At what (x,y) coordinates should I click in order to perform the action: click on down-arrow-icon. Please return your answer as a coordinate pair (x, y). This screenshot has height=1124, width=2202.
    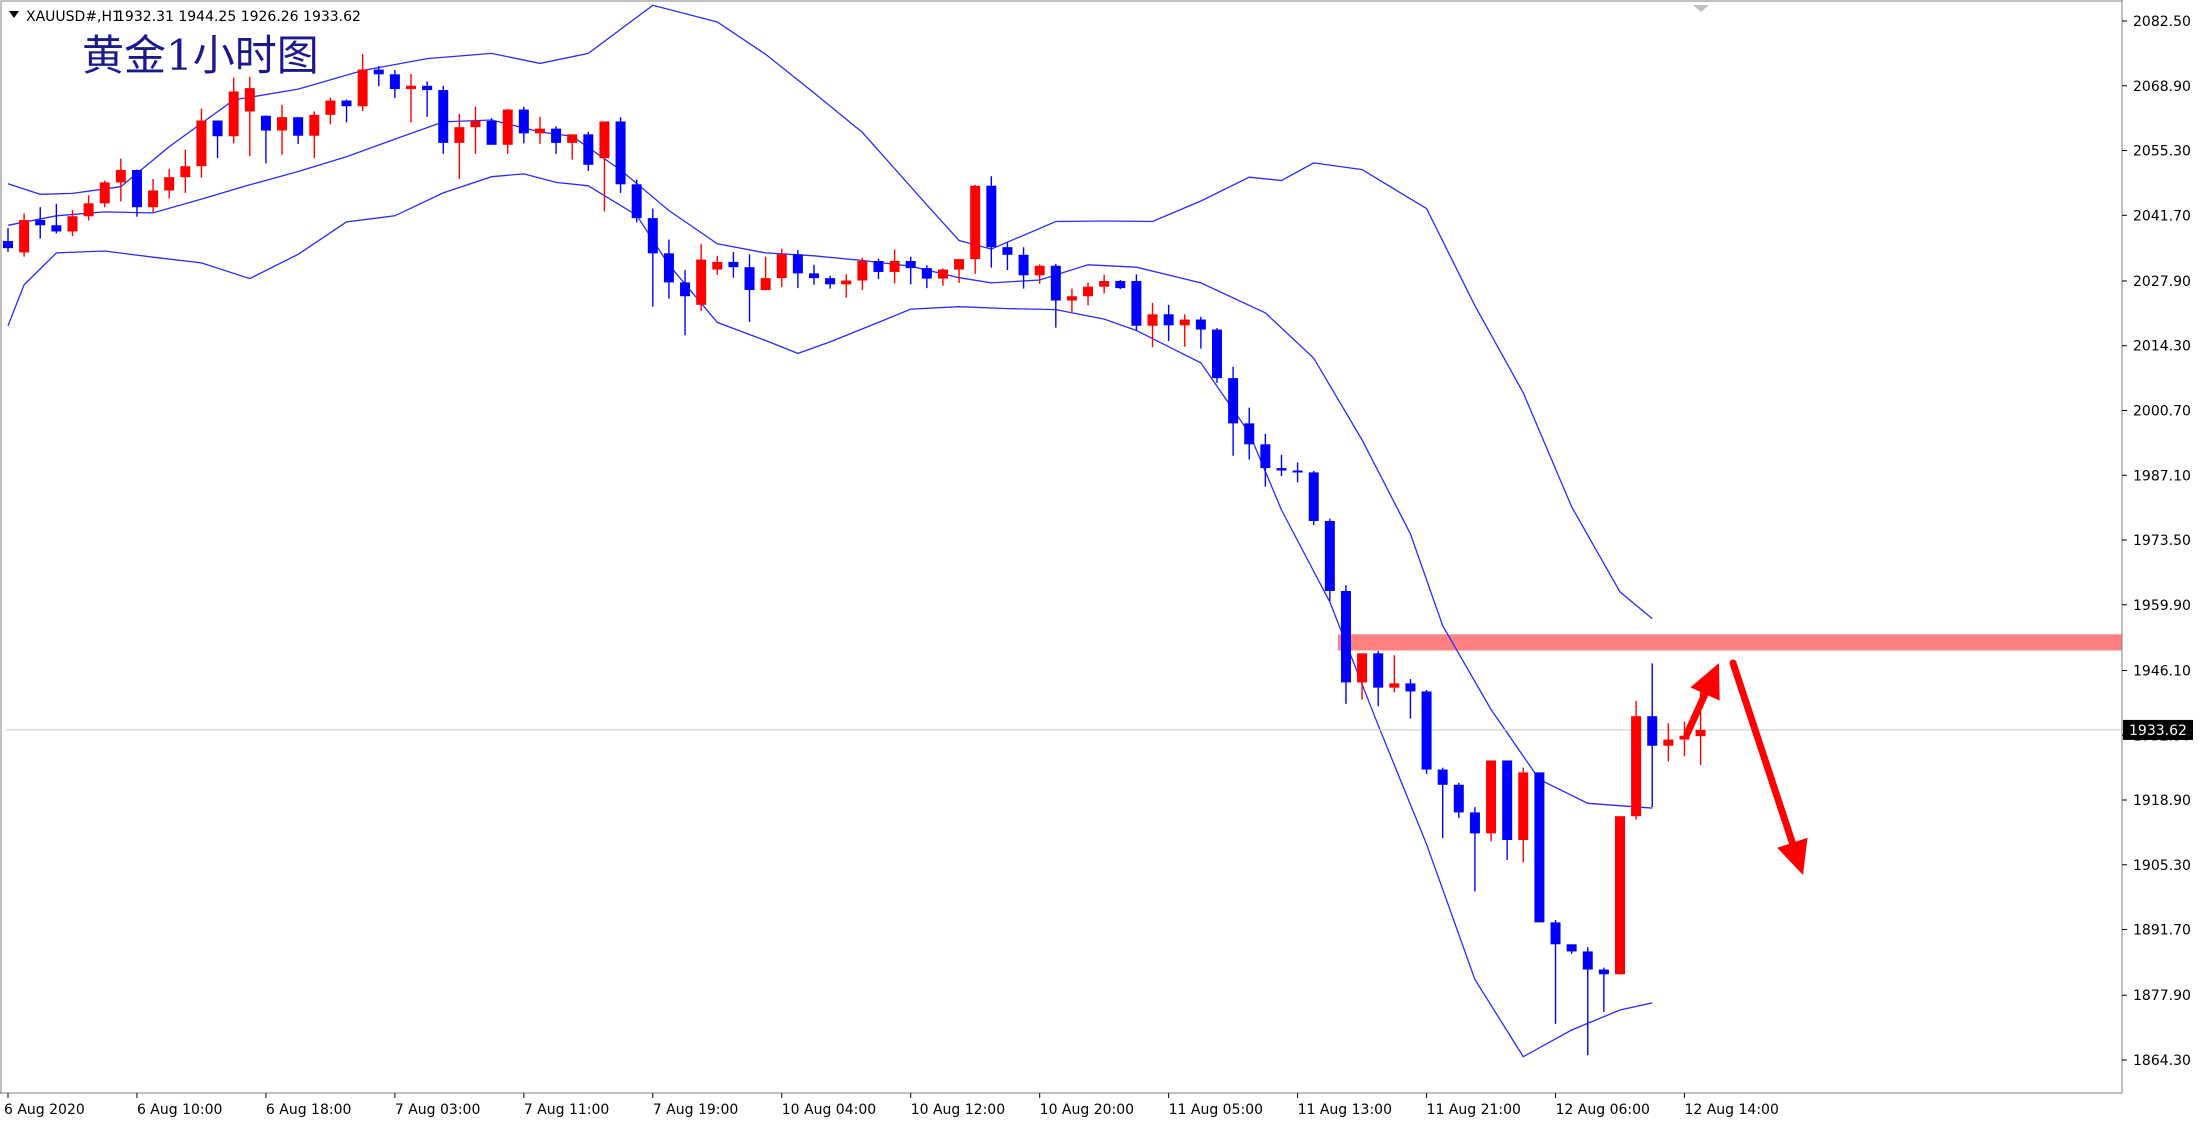
    Looking at the image, I should click on (1768, 767).